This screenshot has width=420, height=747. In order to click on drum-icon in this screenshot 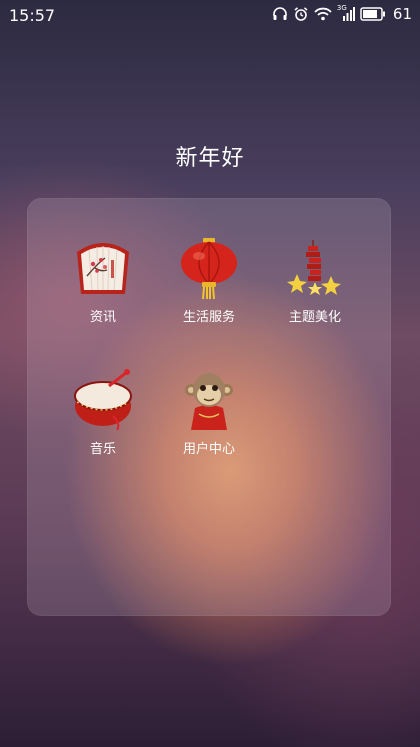, I will do `click(103, 400)`.